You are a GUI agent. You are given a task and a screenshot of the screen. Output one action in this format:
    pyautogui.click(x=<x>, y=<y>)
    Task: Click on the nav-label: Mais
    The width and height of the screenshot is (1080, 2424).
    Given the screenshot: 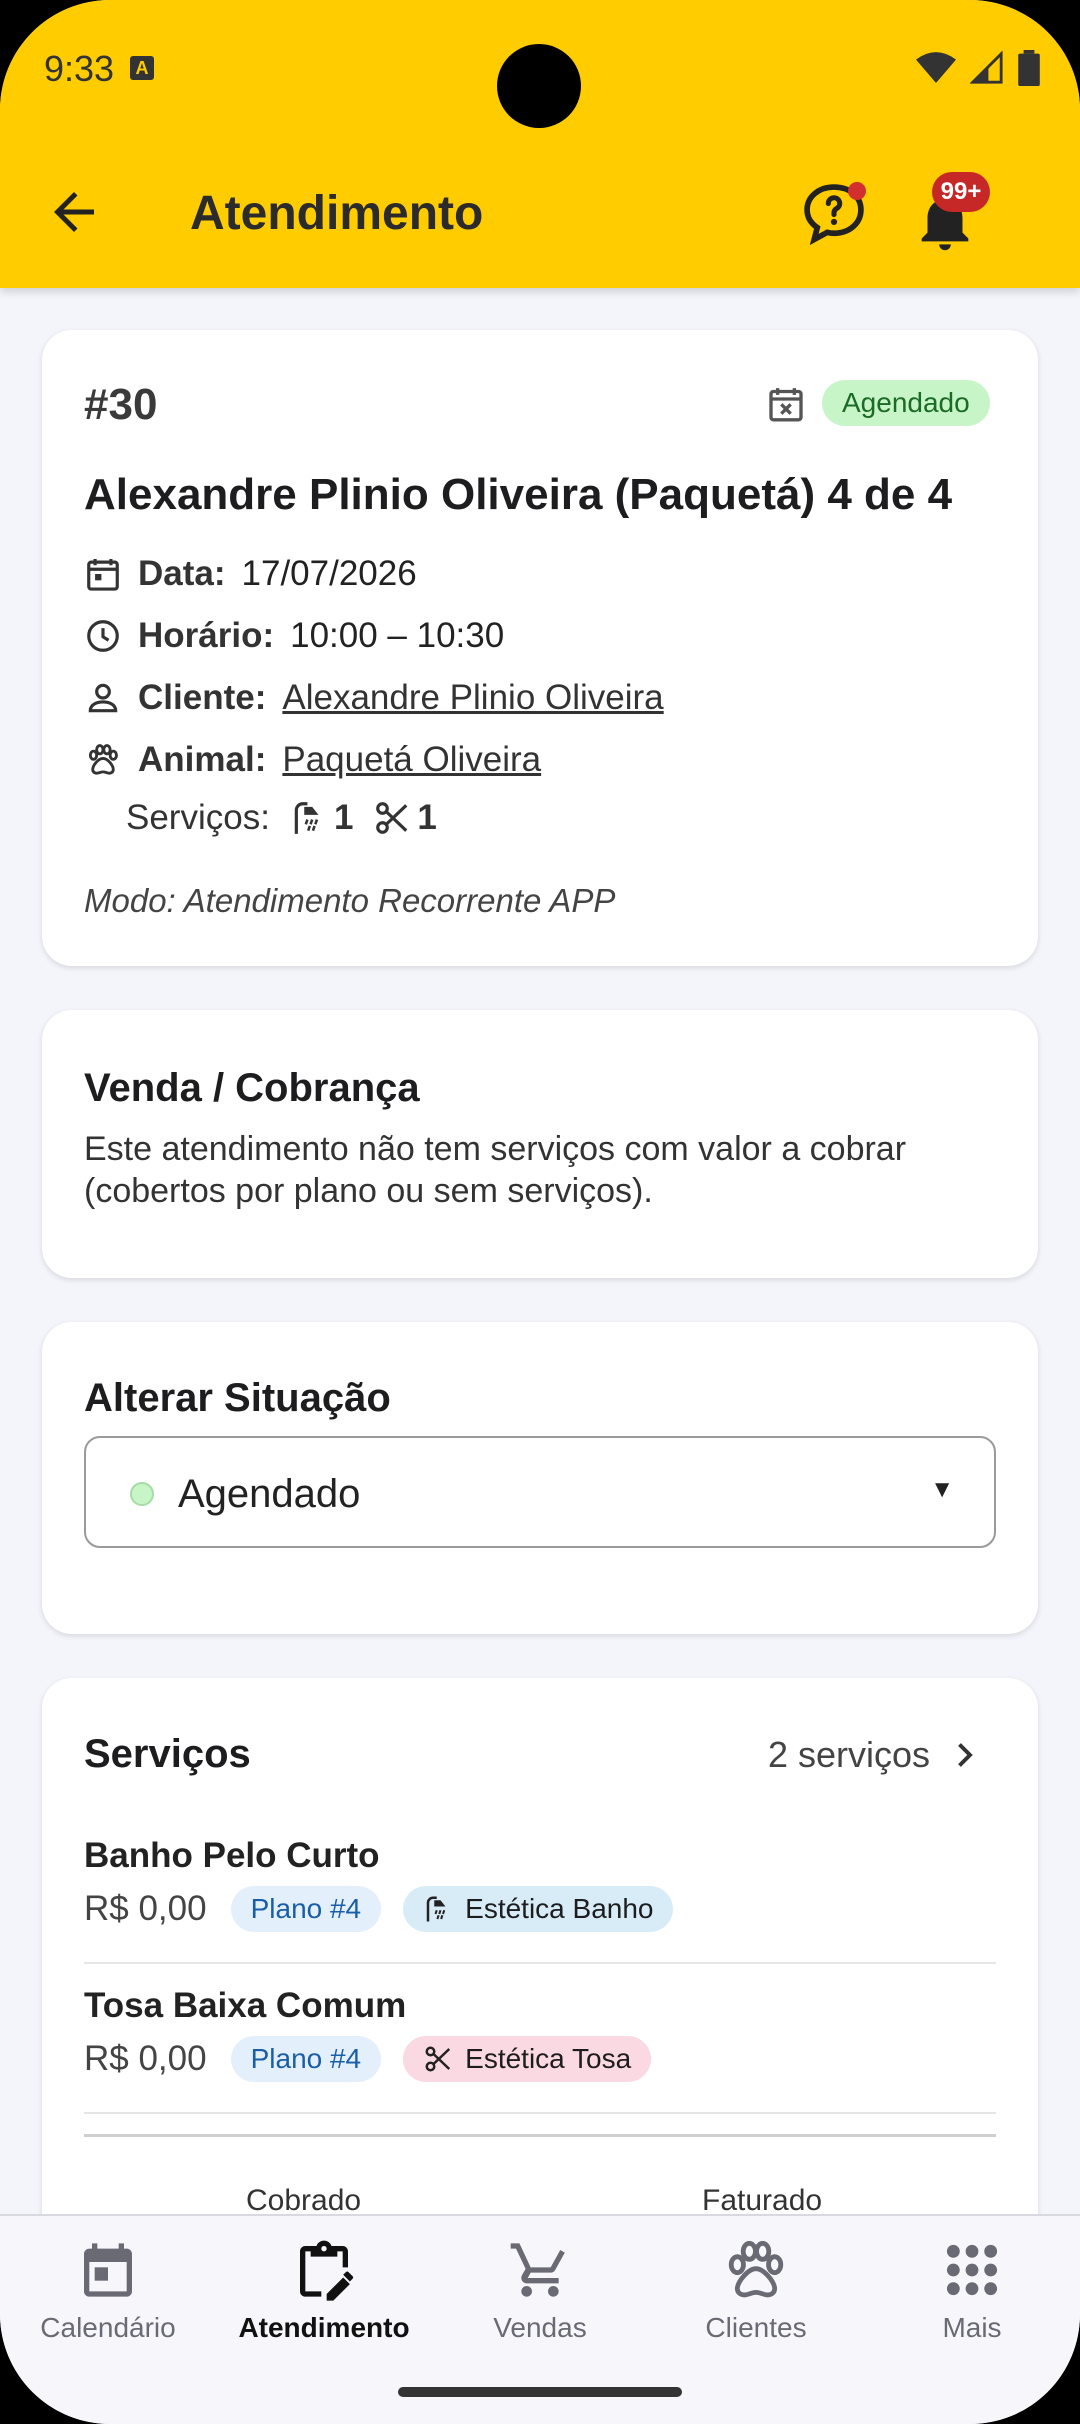 What is the action you would take?
    pyautogui.click(x=972, y=2327)
    